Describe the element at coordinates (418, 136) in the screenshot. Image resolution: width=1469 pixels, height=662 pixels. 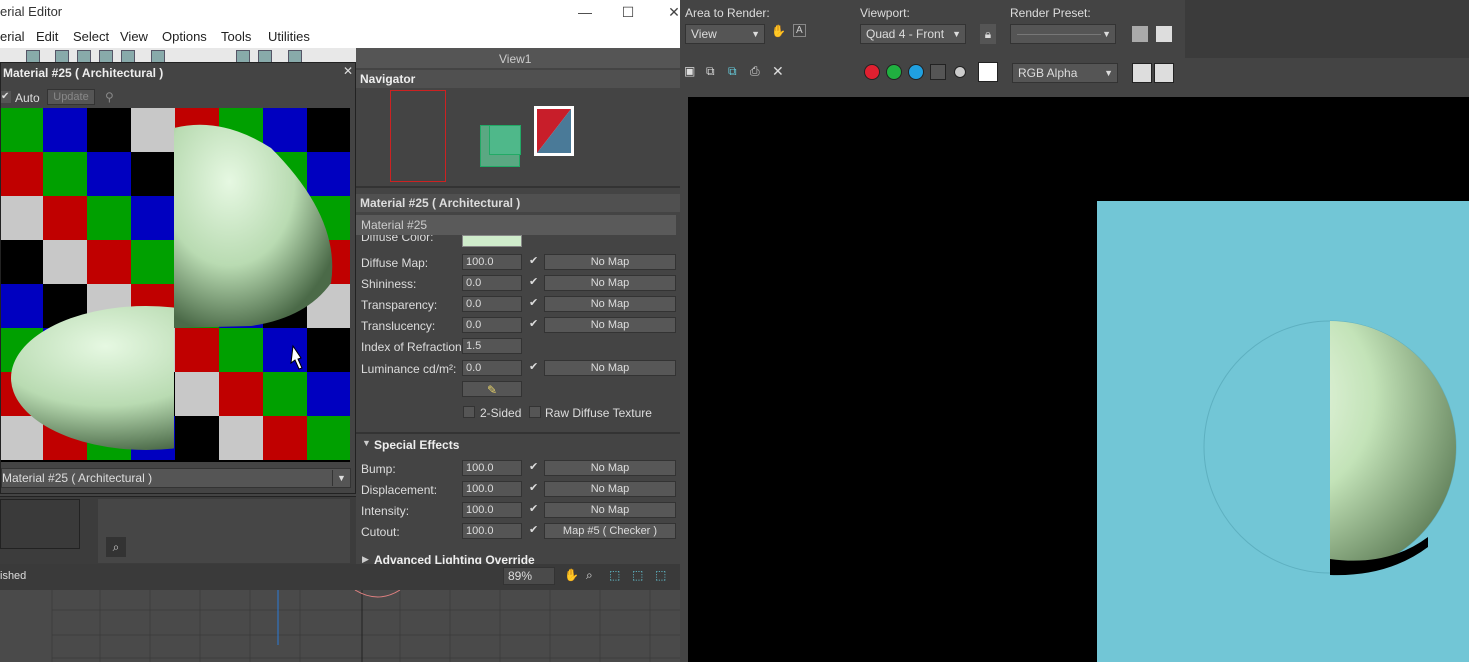
I see `navigator-view-rect` at that location.